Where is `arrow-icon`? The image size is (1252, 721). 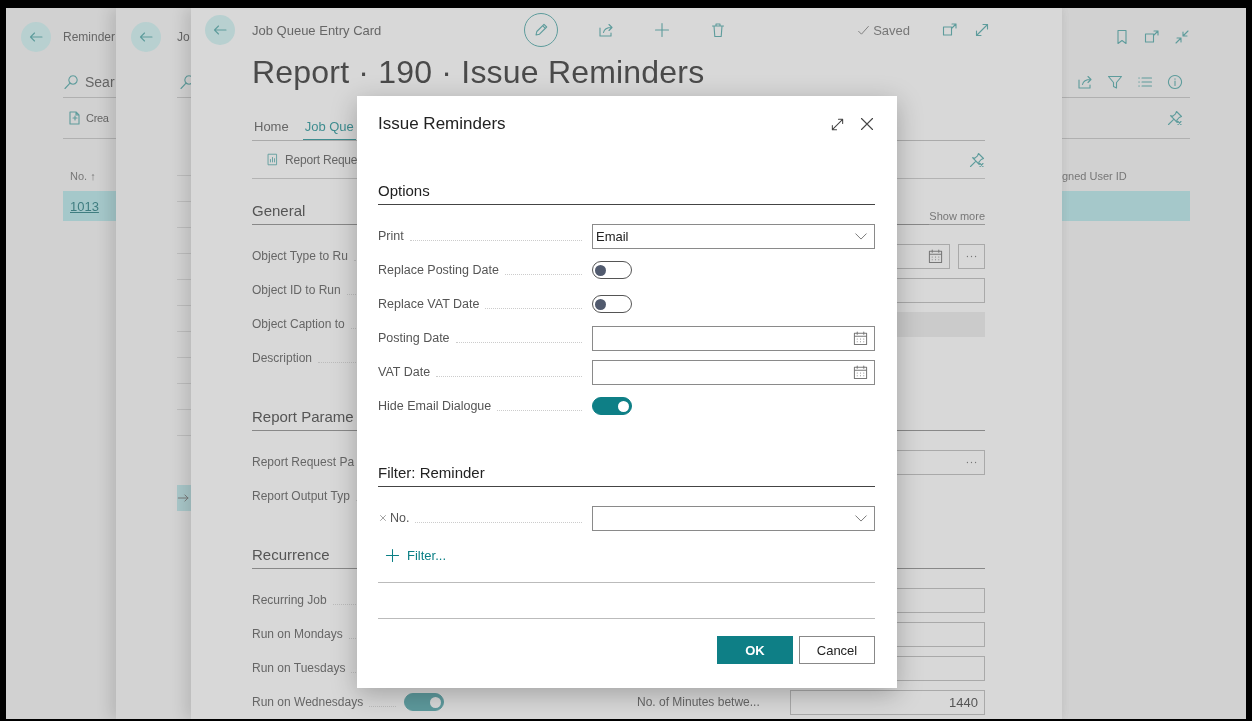 arrow-icon is located at coordinates (184, 498).